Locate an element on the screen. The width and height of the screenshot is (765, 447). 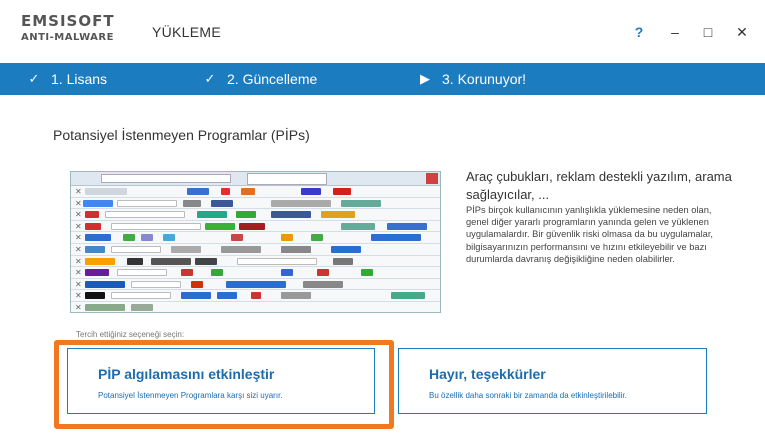
browser-close-icon is located at coordinates (432, 178).